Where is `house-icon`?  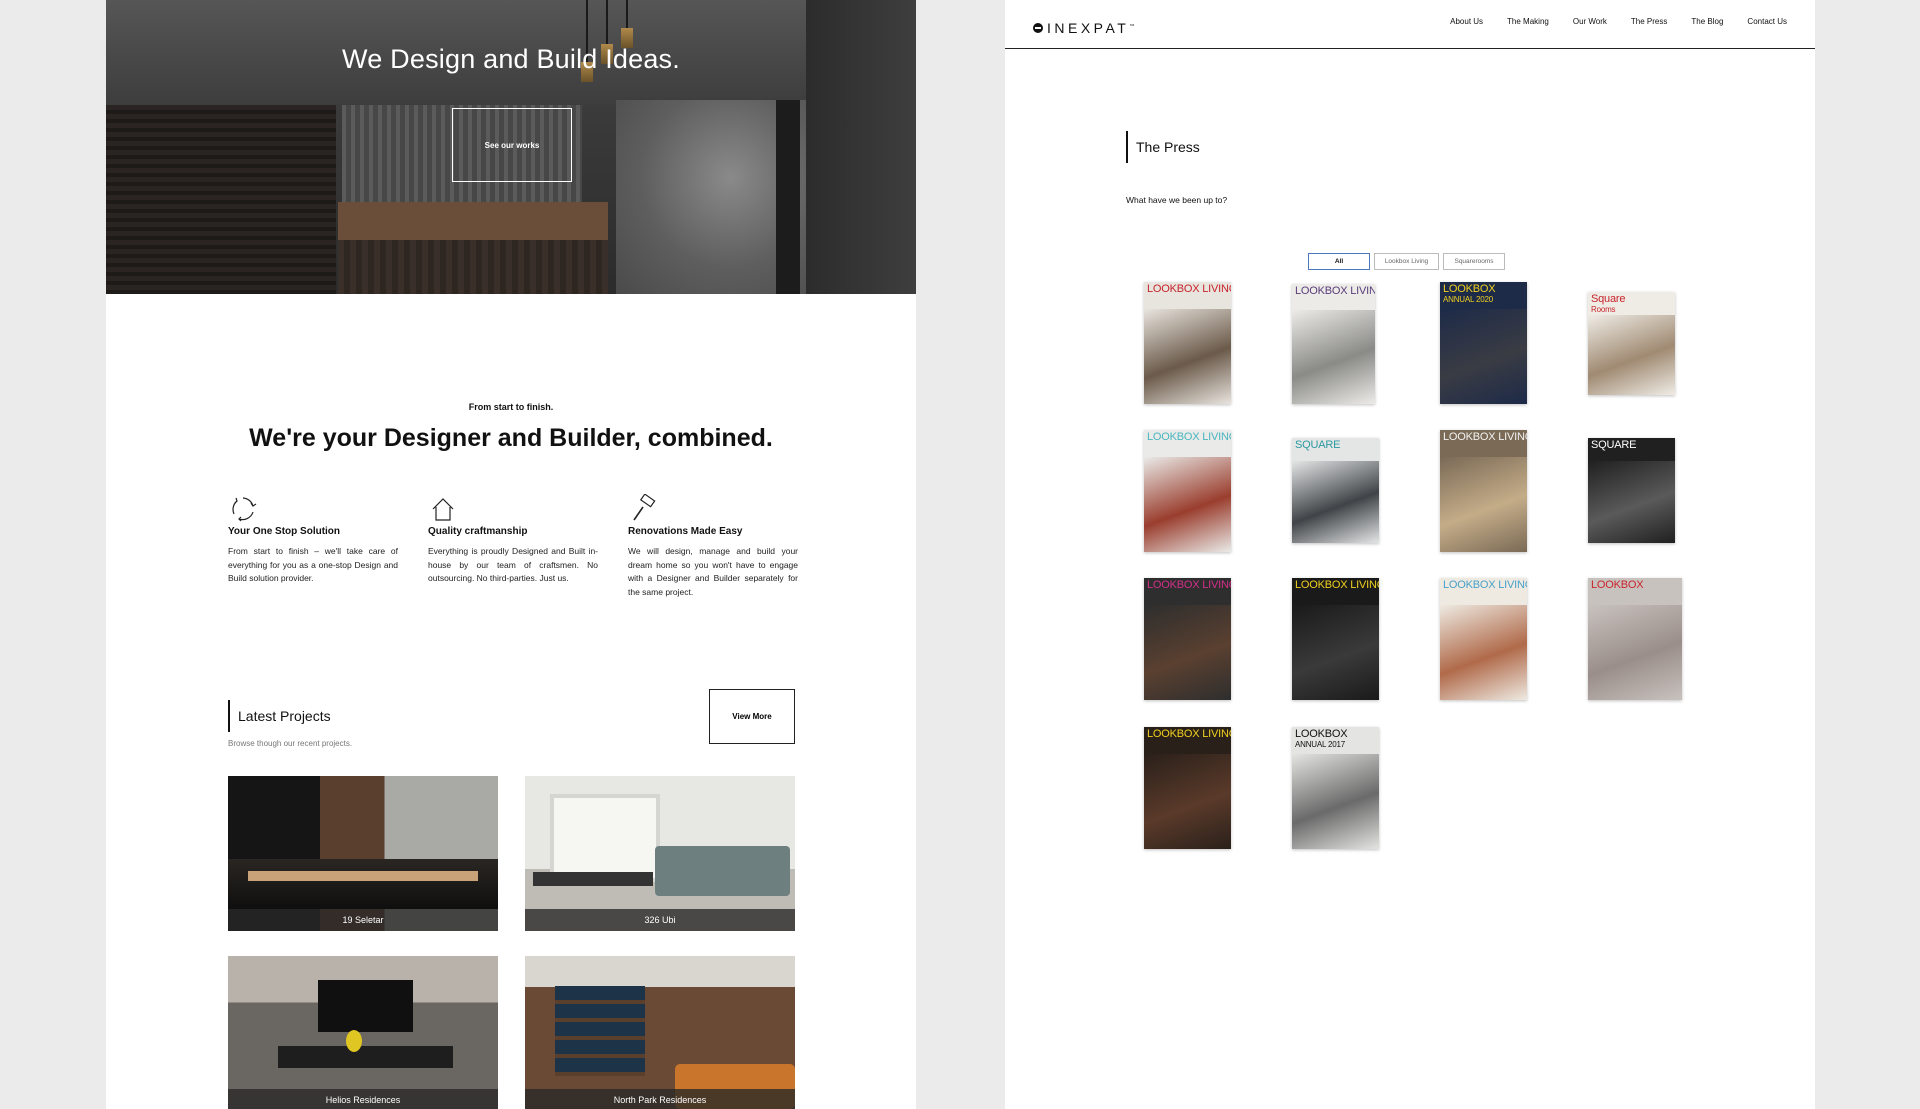 house-icon is located at coordinates (443, 509).